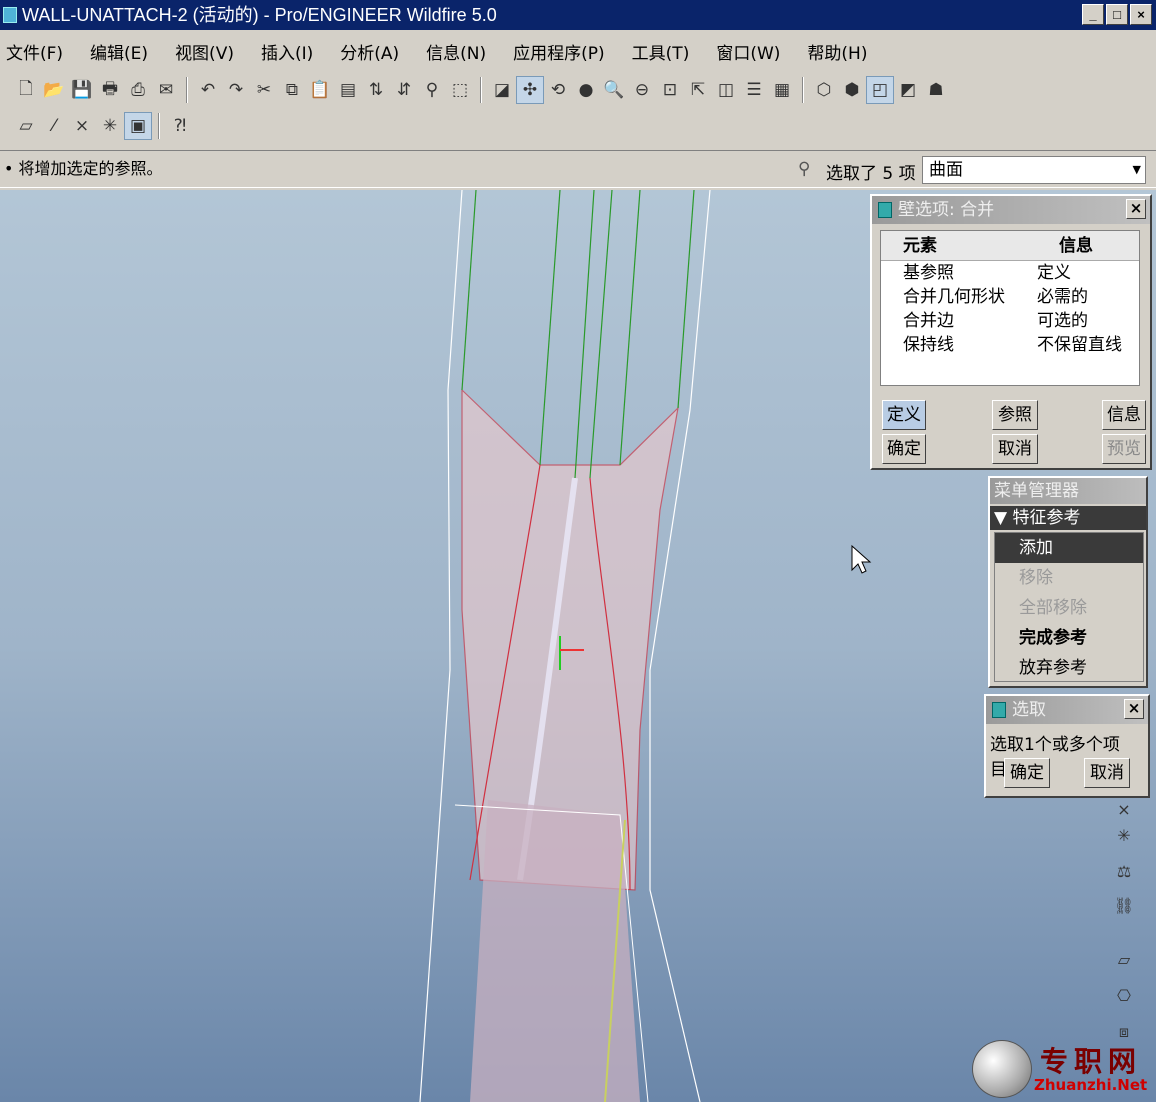 Image resolution: width=1156 pixels, height=1102 pixels. What do you see at coordinates (236, 90) in the screenshot?
I see `redo-icon: ↷` at bounding box center [236, 90].